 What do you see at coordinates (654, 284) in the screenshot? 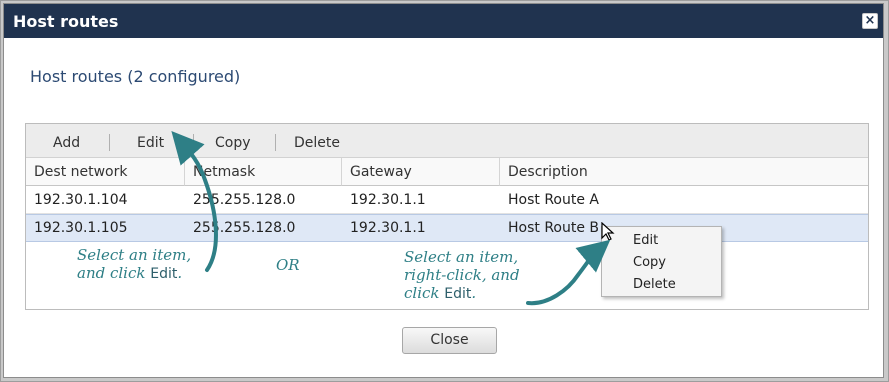
I see `context-menu-delete: Delete` at bounding box center [654, 284].